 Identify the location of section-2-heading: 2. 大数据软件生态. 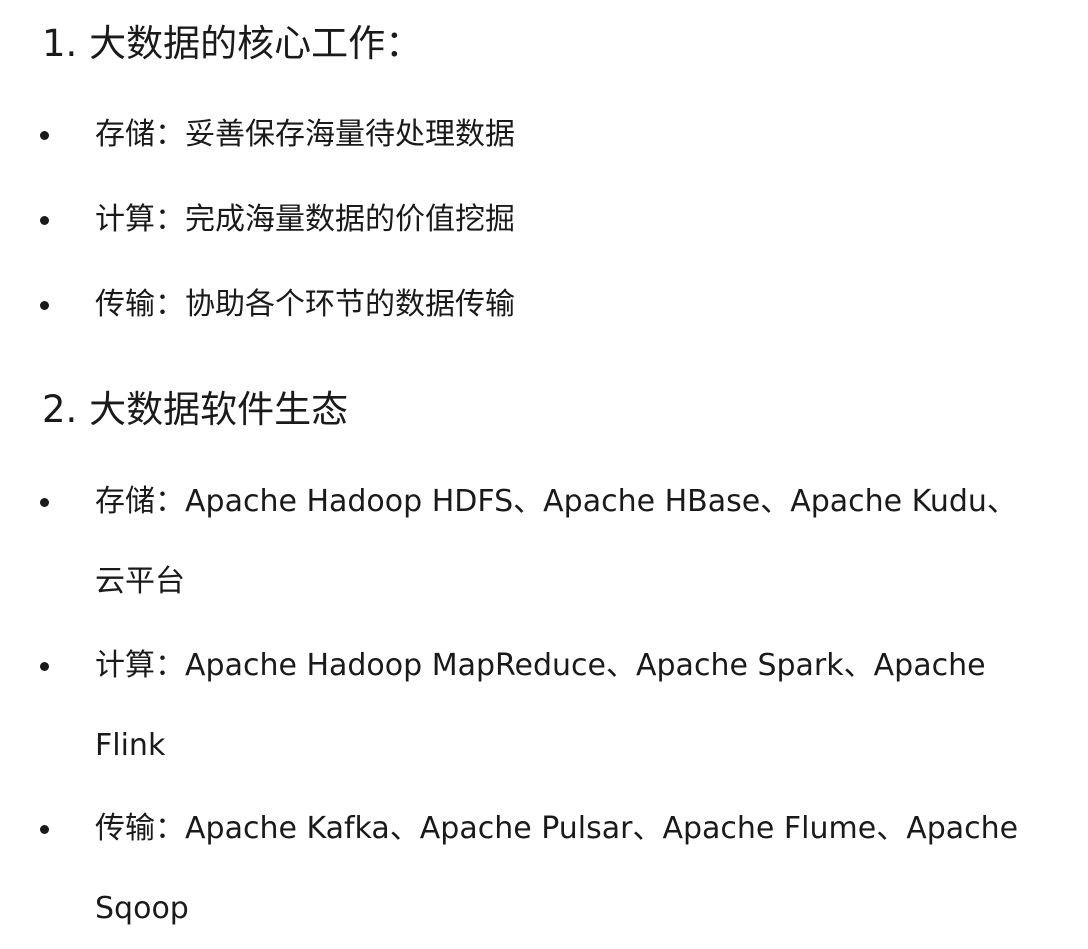
(195, 409).